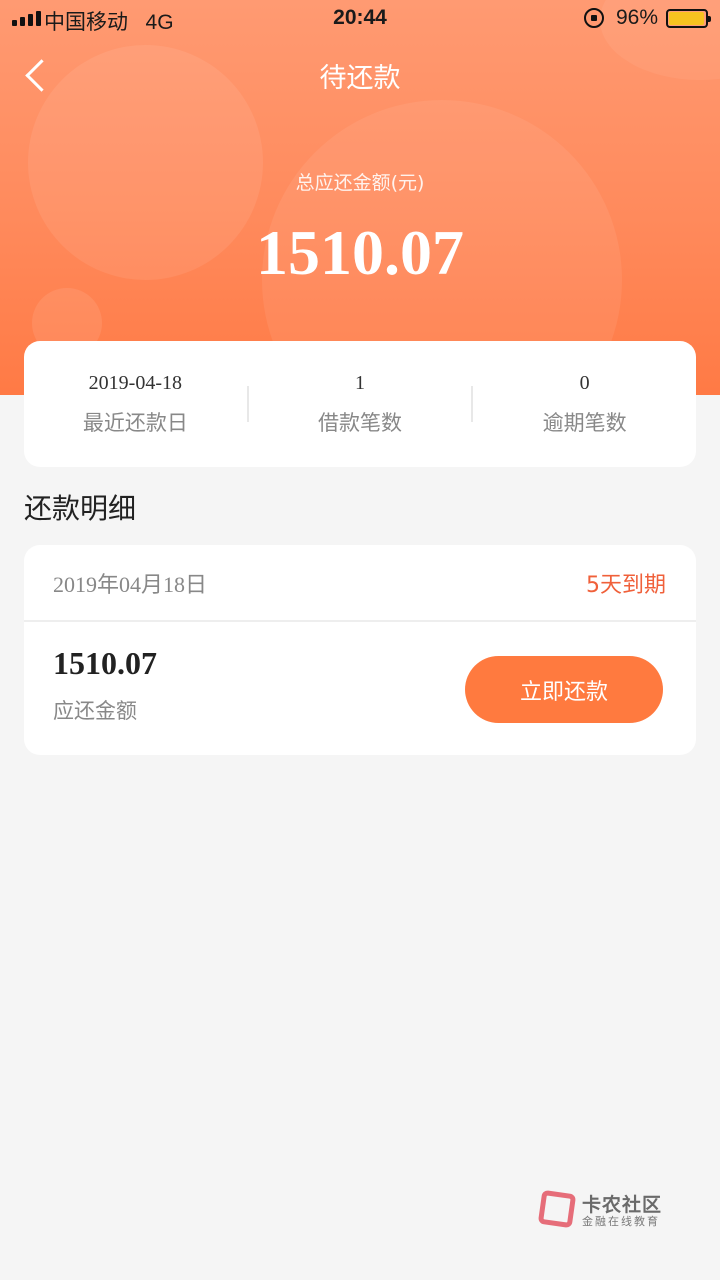  Describe the element at coordinates (637, 17) in the screenshot. I see `battery-percent: 96%` at that location.